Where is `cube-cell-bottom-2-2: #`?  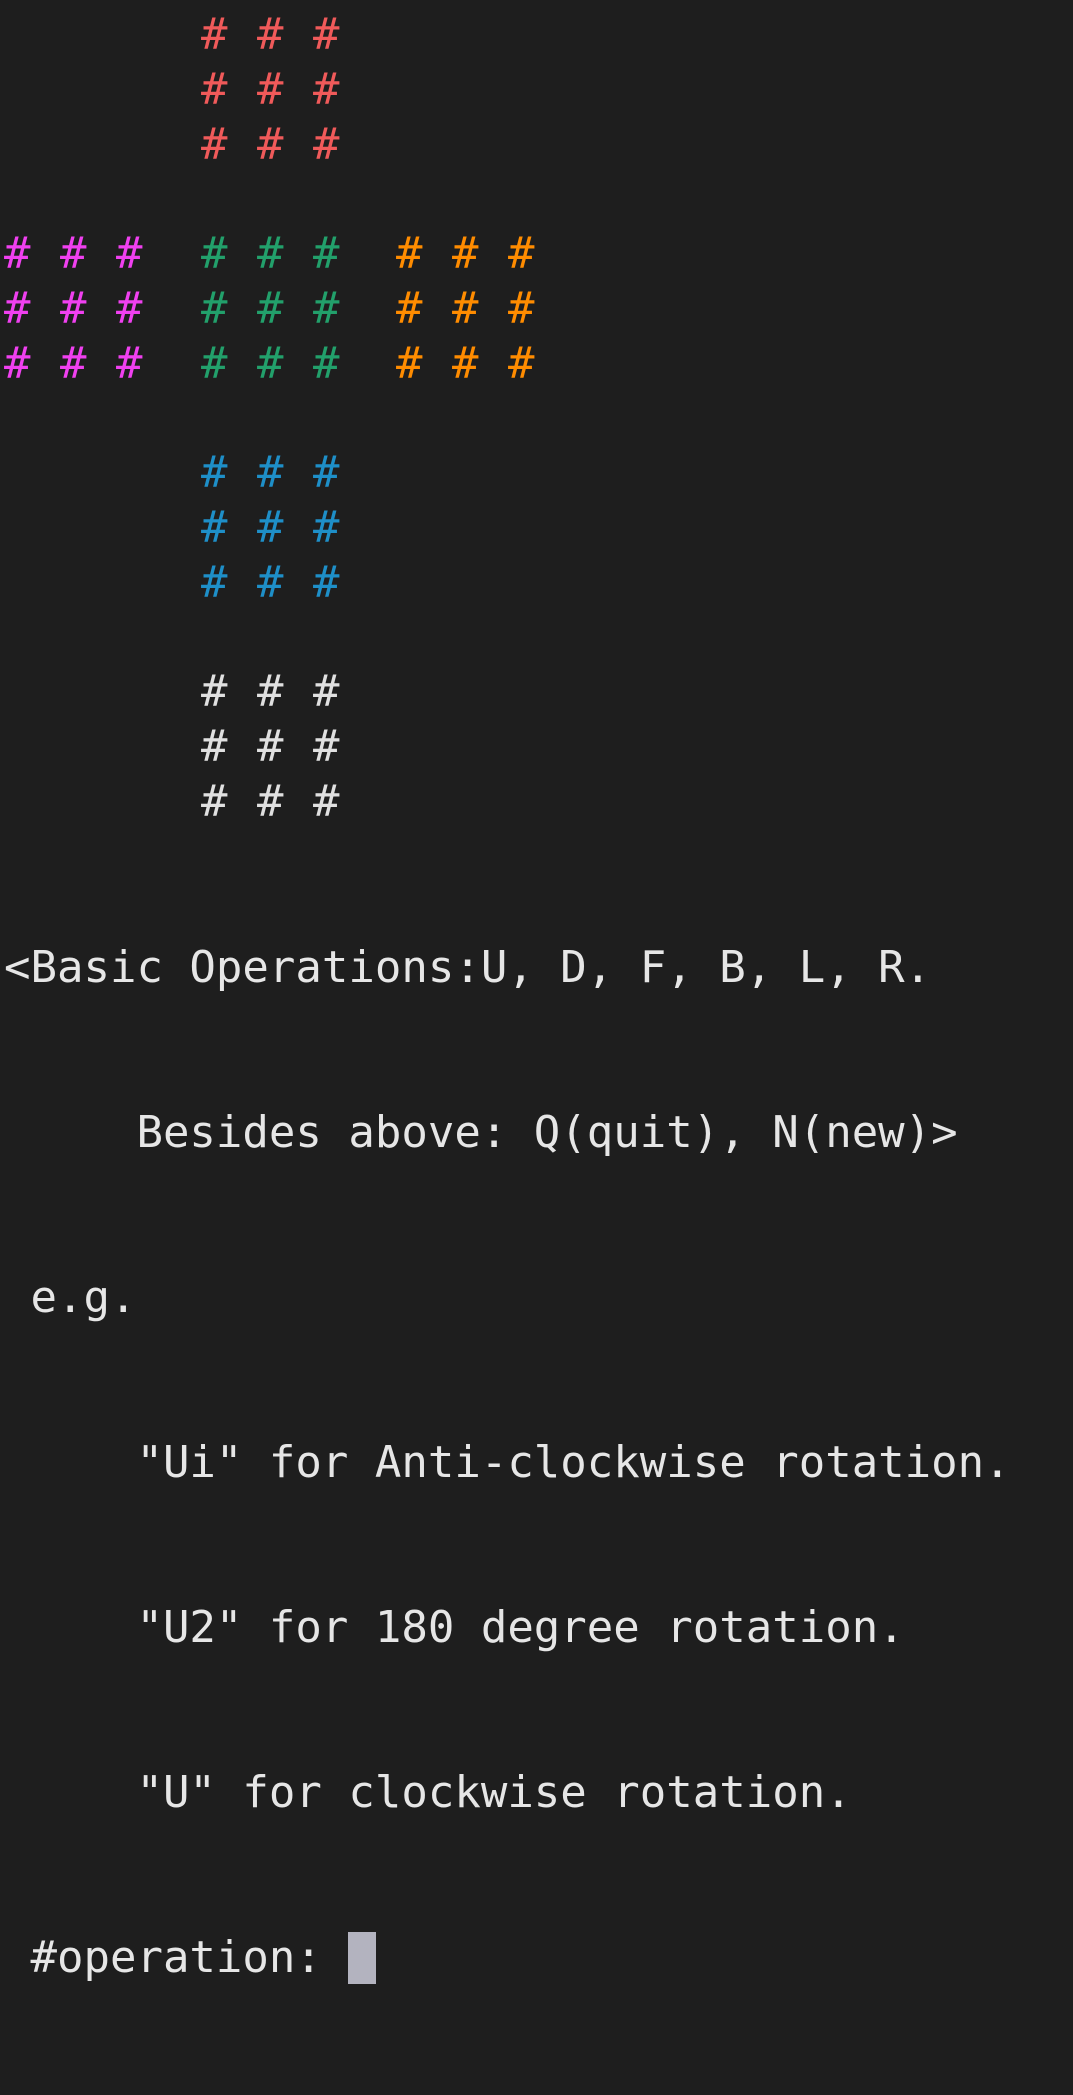 cube-cell-bottom-2-2: # is located at coordinates (326, 582).